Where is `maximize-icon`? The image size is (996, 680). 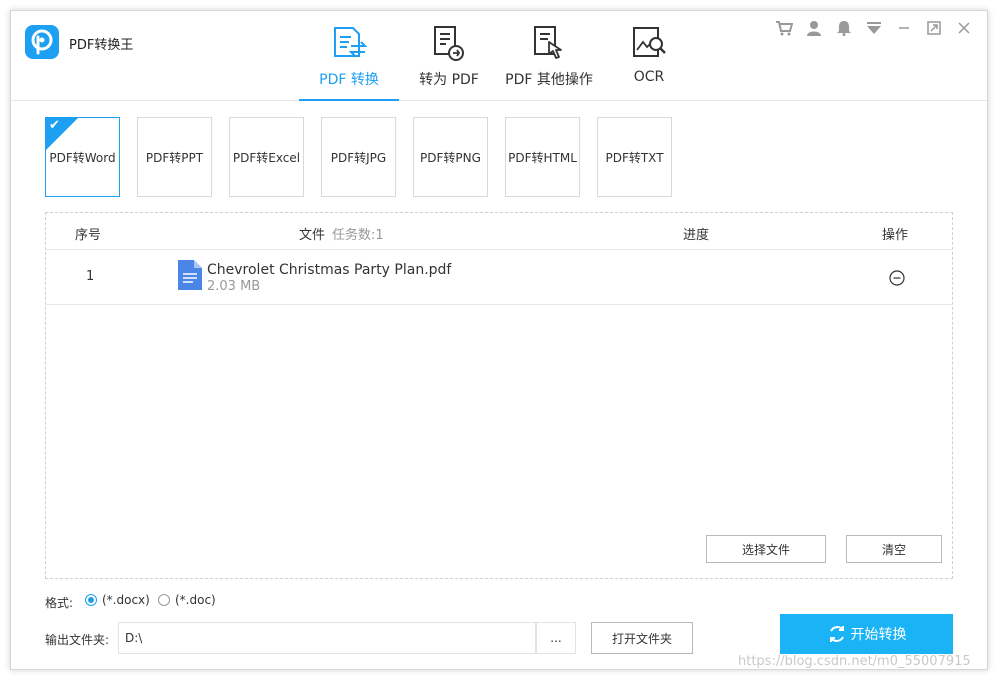 maximize-icon is located at coordinates (934, 28).